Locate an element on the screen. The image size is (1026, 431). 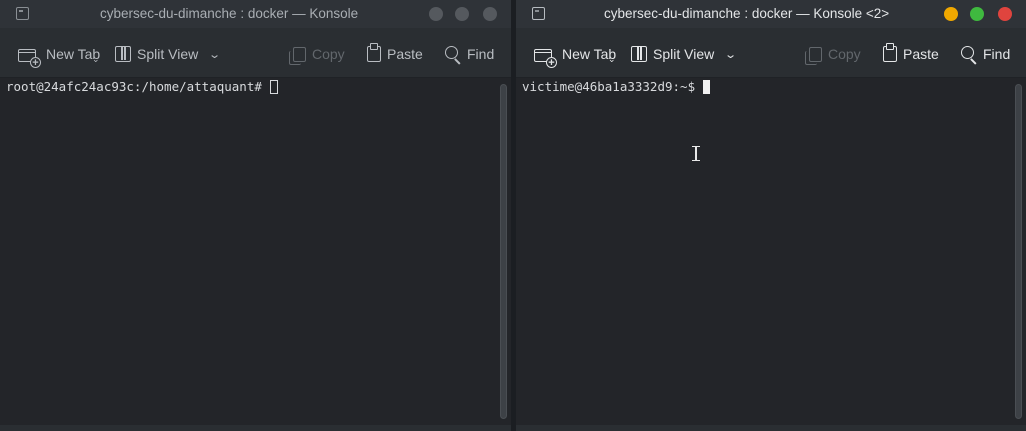
text-cursor-icon is located at coordinates (696, 153).